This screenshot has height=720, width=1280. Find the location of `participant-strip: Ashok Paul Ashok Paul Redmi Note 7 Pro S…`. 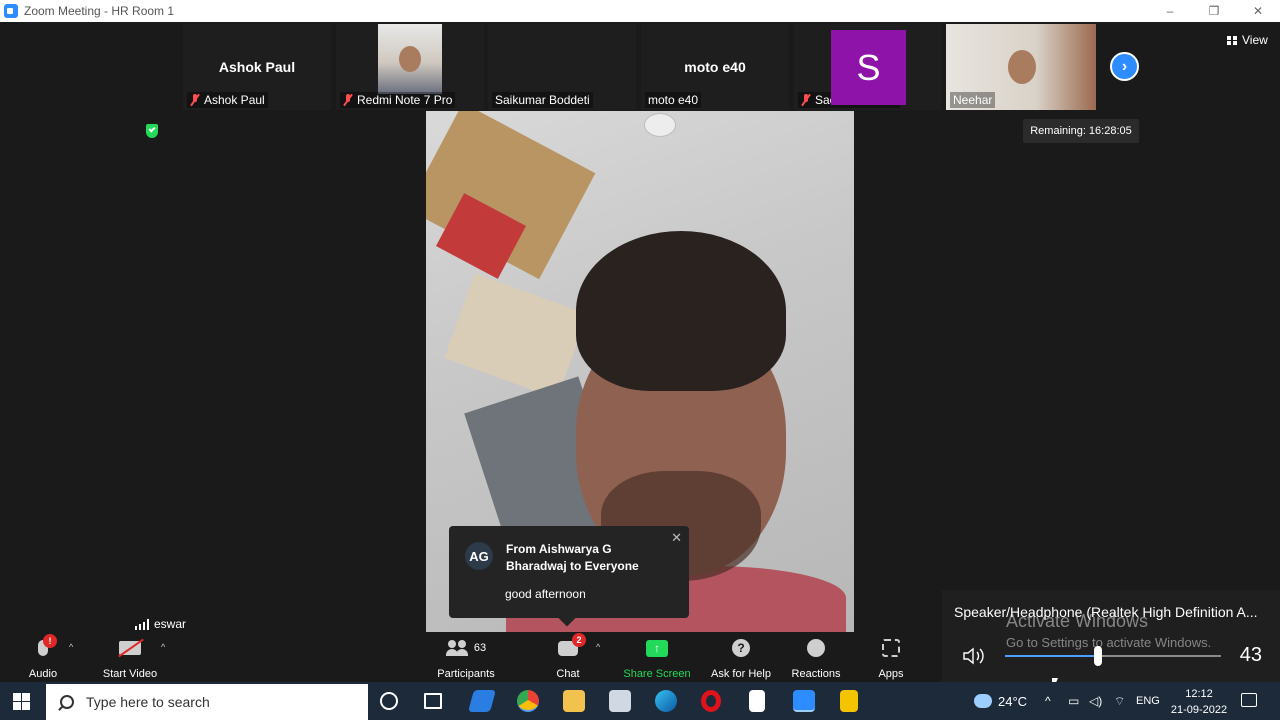

participant-strip: Ashok Paul Ashok Paul Redmi Note 7 Pro S… is located at coordinates (640, 66).